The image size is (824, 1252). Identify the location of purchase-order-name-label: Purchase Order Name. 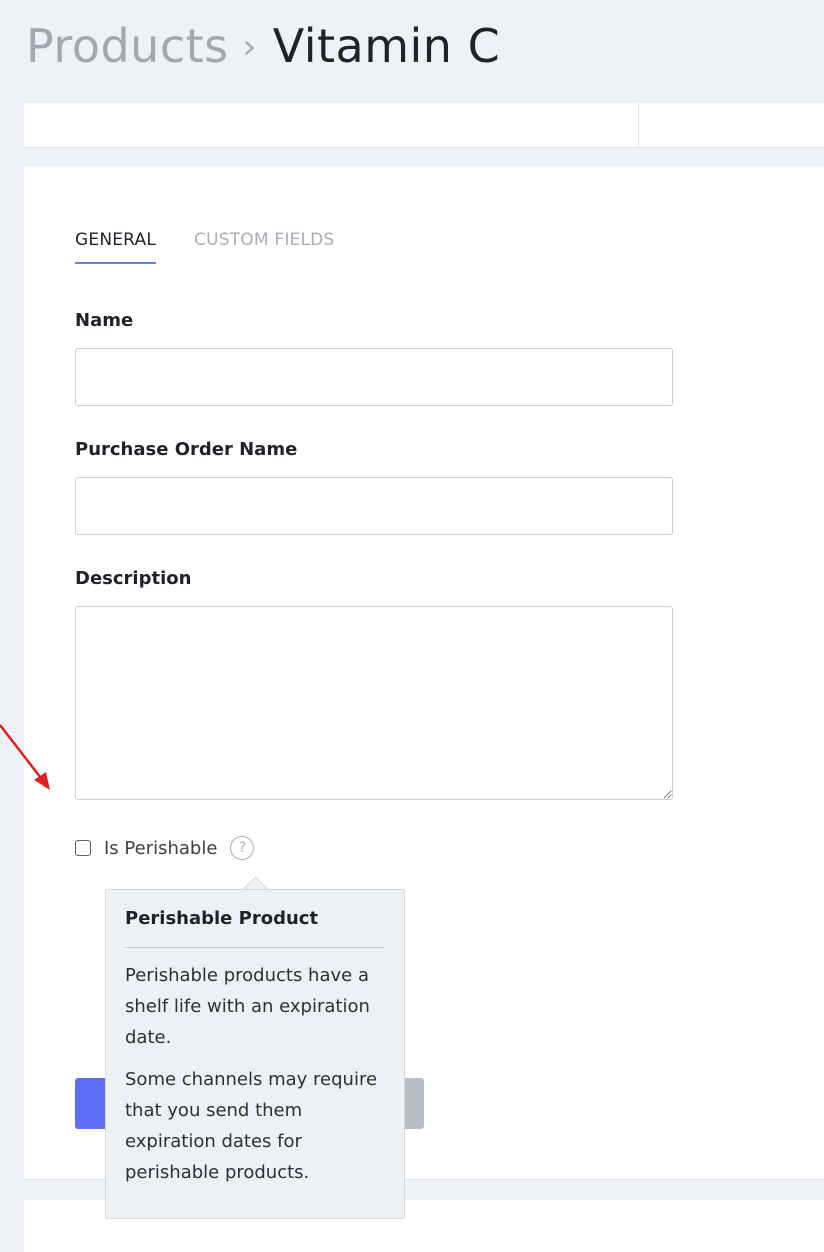
(186, 449).